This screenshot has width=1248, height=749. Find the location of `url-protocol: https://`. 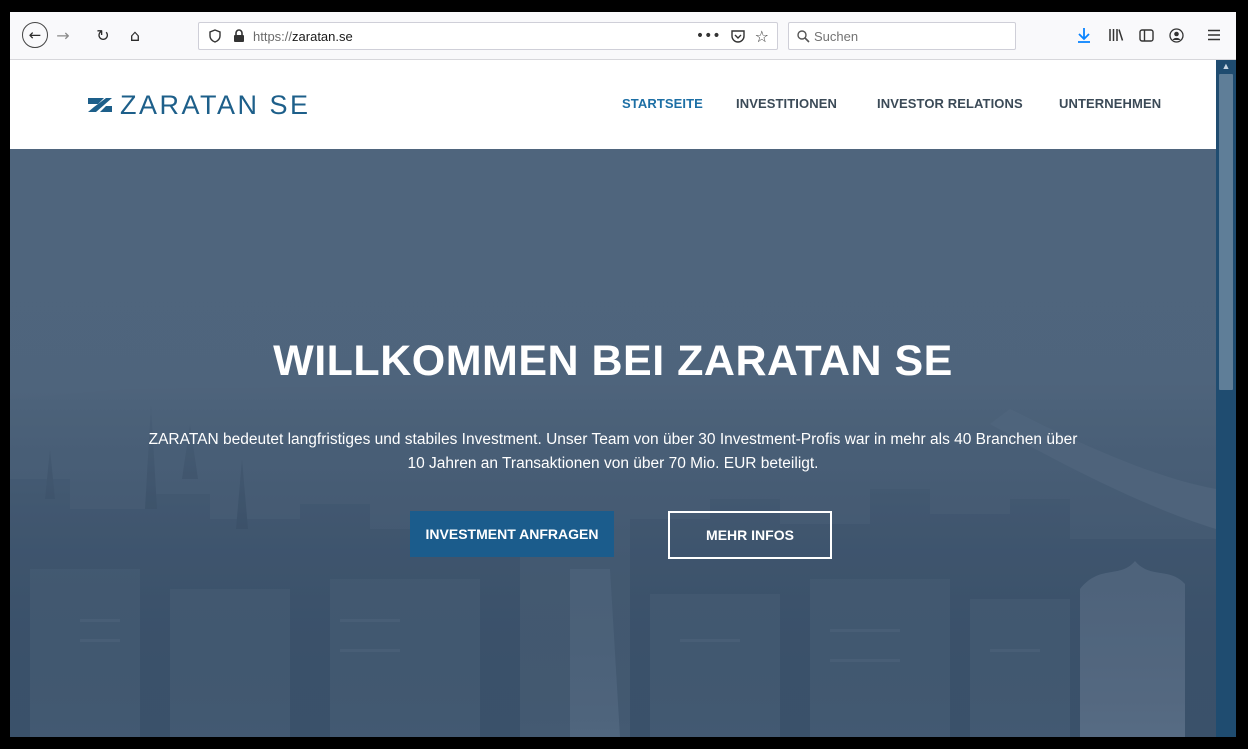

url-protocol: https:// is located at coordinates (273, 36).